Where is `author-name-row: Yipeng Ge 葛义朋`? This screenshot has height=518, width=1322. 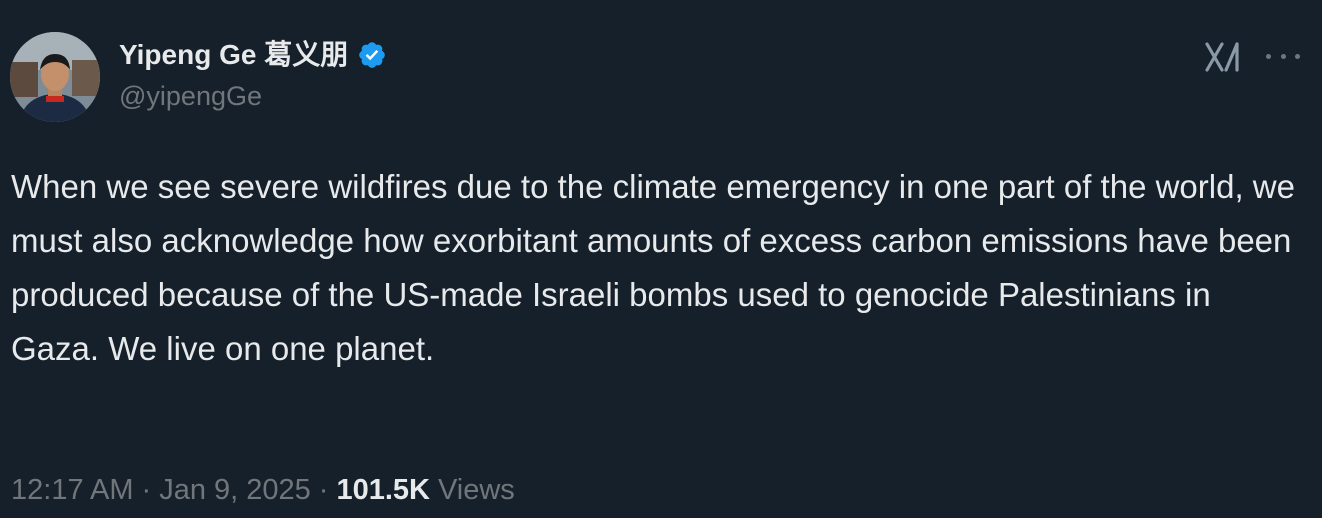
author-name-row: Yipeng Ge 葛义朋 is located at coordinates (253, 55).